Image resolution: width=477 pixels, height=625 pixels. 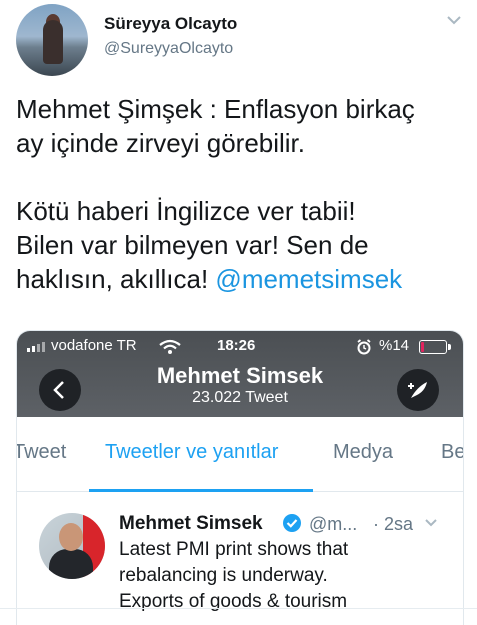 What do you see at coordinates (223, 575) in the screenshot?
I see `inner-tweet-line: rebalancing is underway.` at bounding box center [223, 575].